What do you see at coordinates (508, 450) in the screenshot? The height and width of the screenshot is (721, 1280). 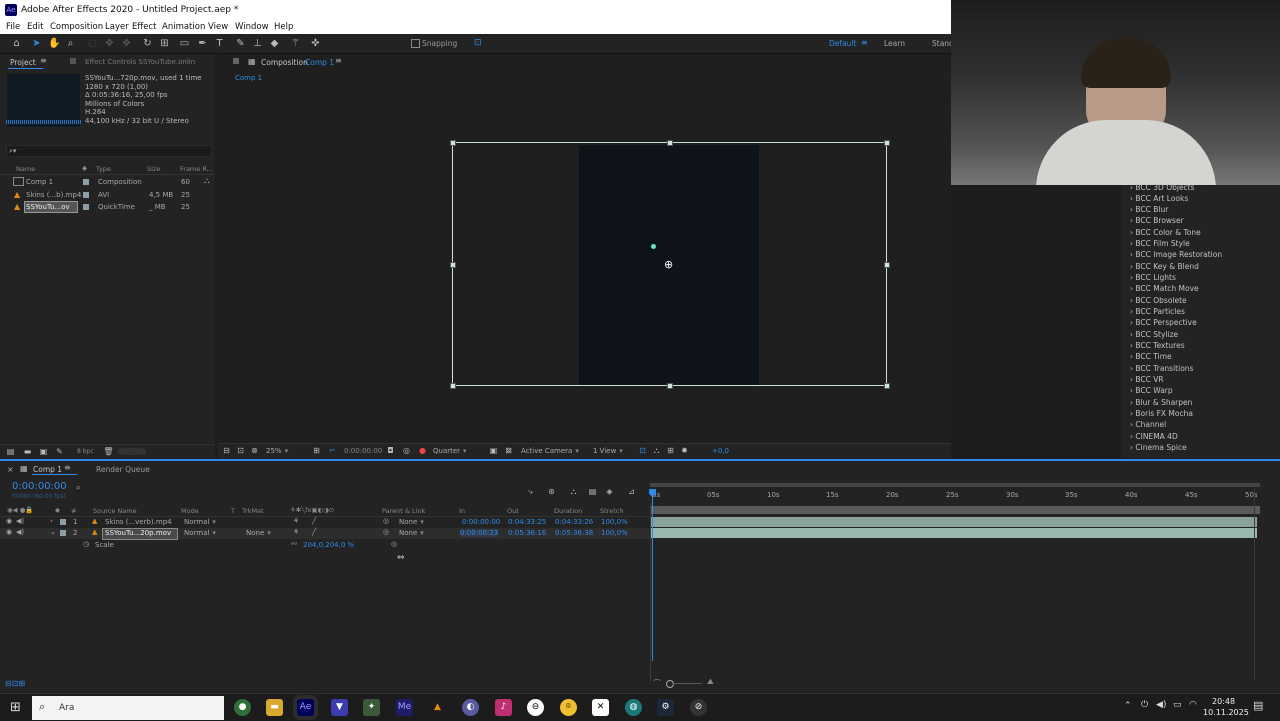 I see `region-icon: ⊠` at bounding box center [508, 450].